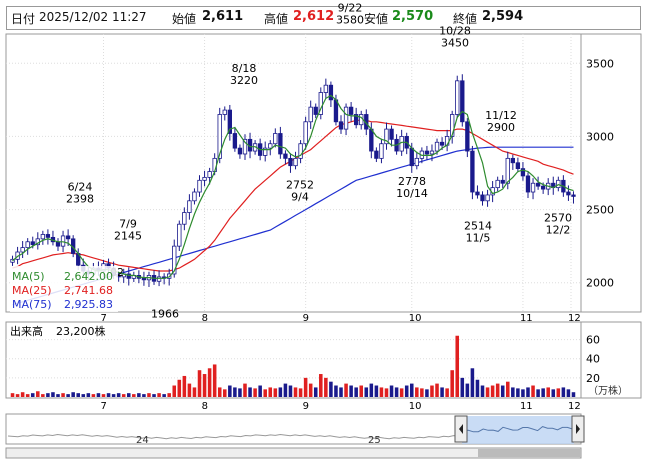  What do you see at coordinates (593, 340) in the screenshot?
I see `volume-y-tick-label: 60` at bounding box center [593, 340].